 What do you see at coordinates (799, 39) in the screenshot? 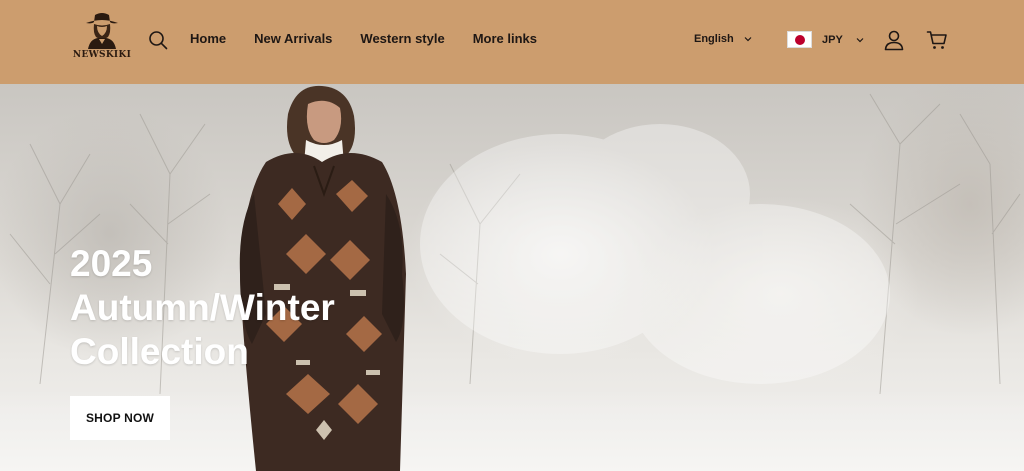
I see `japan-flag-icon` at bounding box center [799, 39].